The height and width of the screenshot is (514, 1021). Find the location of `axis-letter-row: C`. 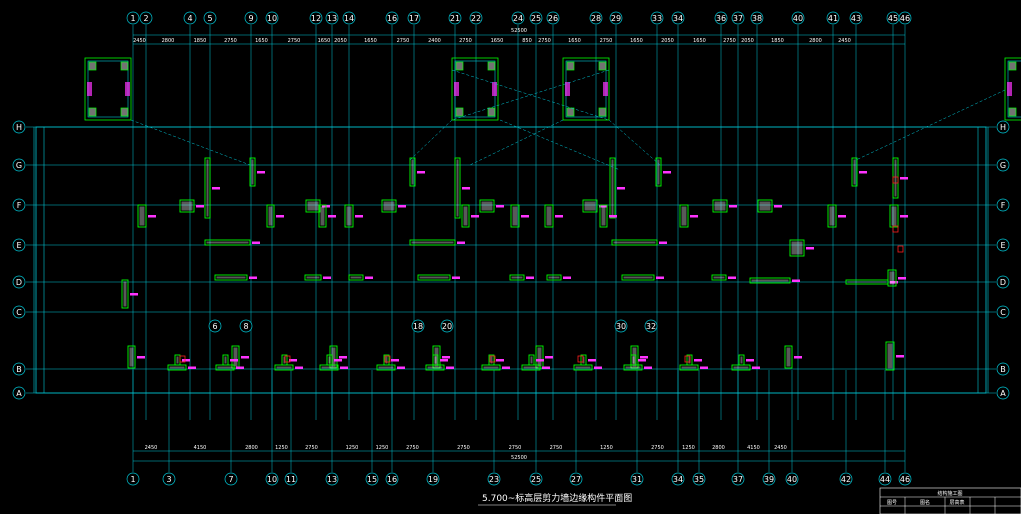

axis-letter-row: C is located at coordinates (1003, 312).